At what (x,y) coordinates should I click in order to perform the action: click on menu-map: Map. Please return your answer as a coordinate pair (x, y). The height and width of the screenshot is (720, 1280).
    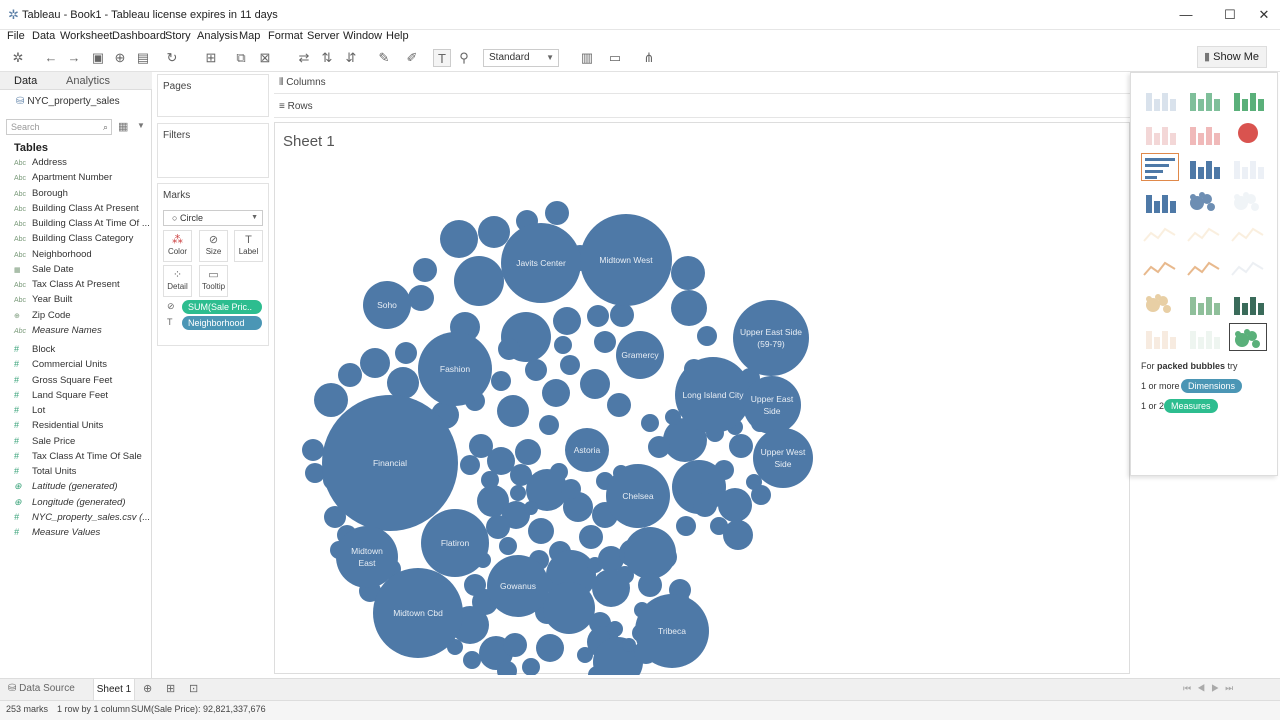
    Looking at the image, I should click on (249, 36).